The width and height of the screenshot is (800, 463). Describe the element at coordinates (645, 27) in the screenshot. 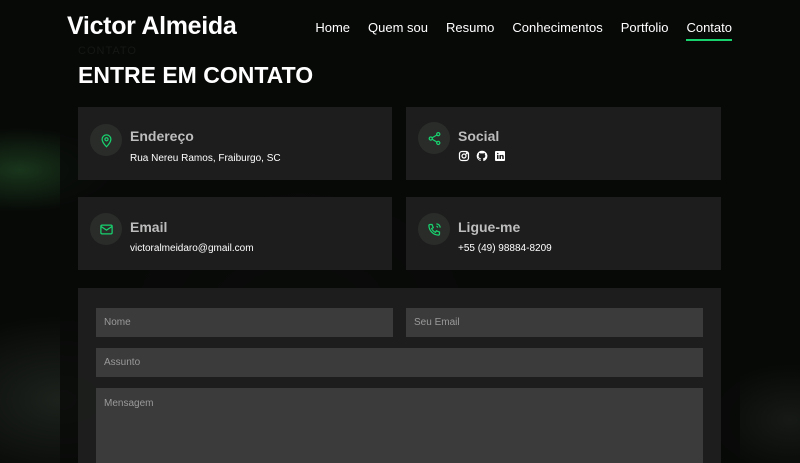

I see `nav-portfolio: Portfolio` at that location.